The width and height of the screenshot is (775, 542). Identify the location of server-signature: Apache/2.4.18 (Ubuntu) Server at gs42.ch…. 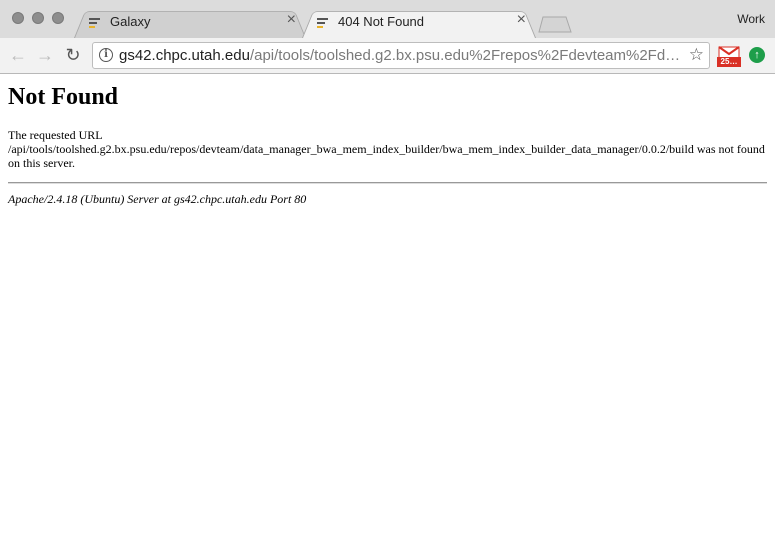
(157, 199).